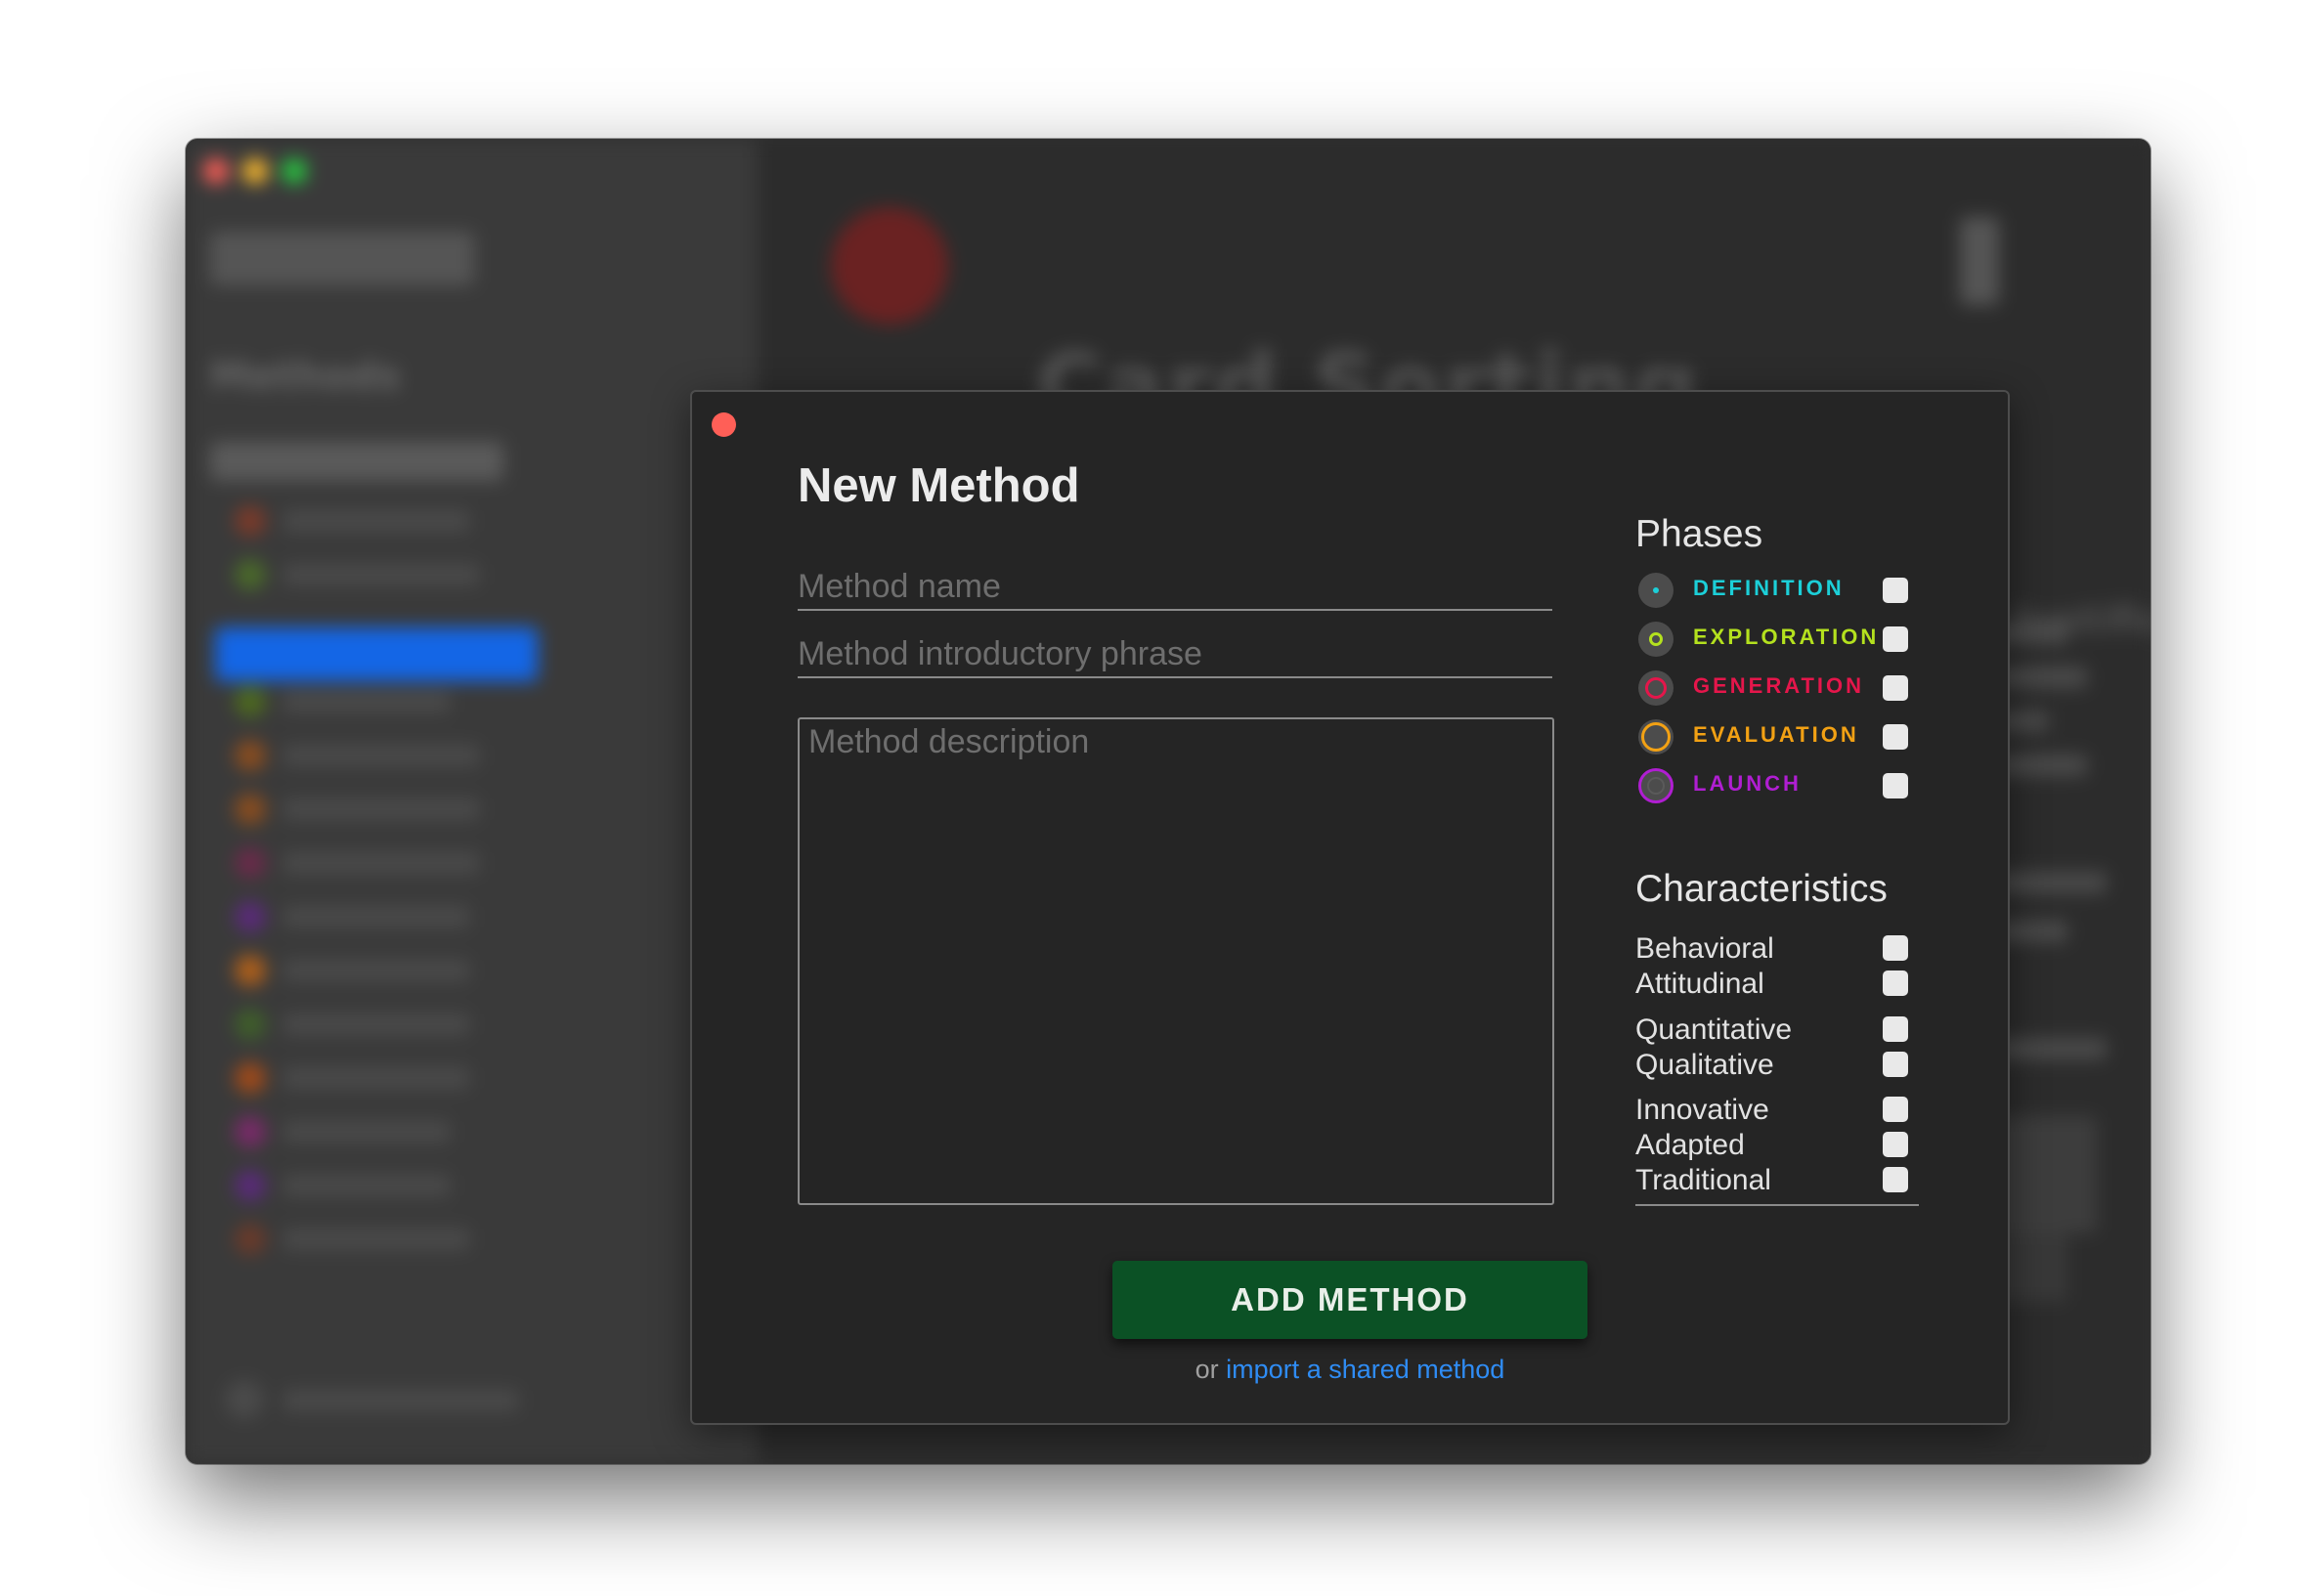 The image size is (2304, 1596). I want to click on attitudinal-checkbox, so click(1896, 983).